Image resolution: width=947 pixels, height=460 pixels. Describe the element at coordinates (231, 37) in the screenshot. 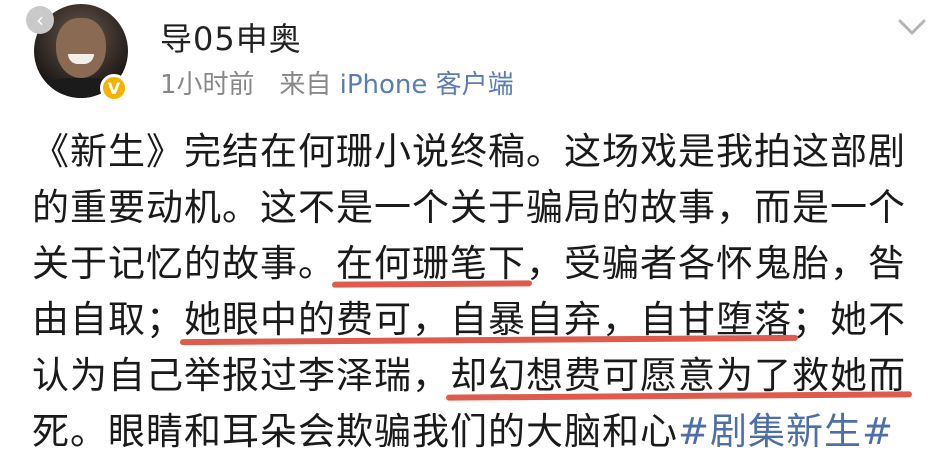

I see `username: 导05申奥` at that location.